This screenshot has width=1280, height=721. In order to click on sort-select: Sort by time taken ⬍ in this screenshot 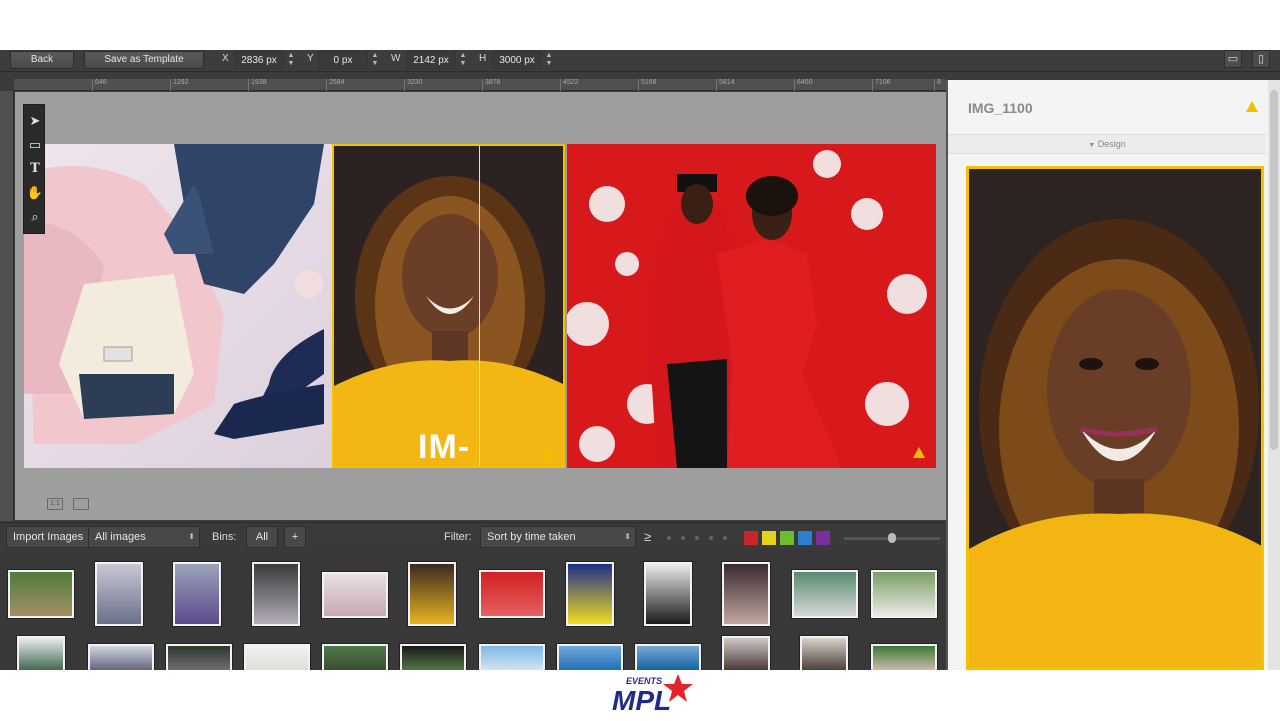, I will do `click(558, 537)`.